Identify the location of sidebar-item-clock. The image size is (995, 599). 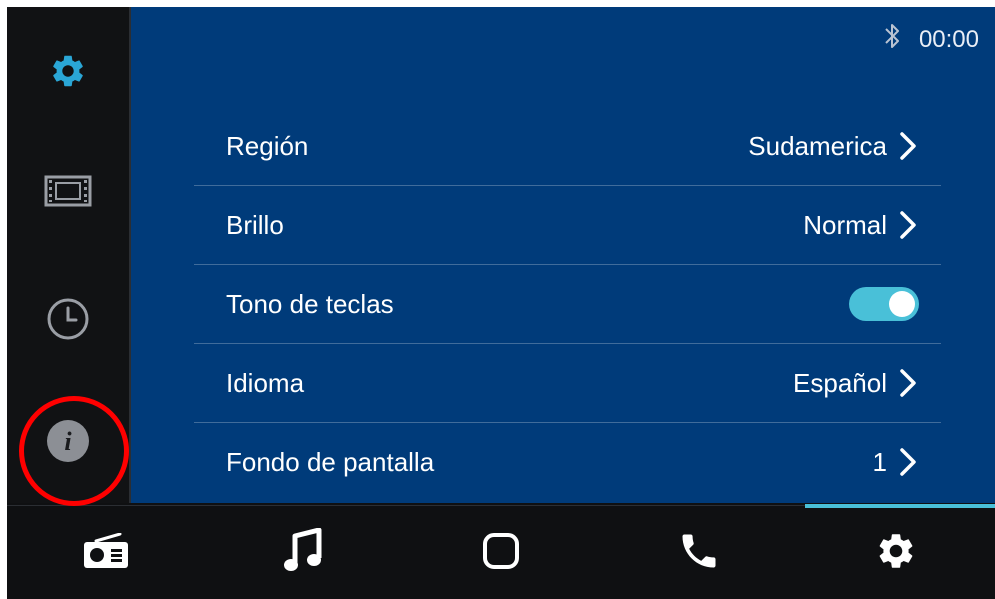
(68, 319).